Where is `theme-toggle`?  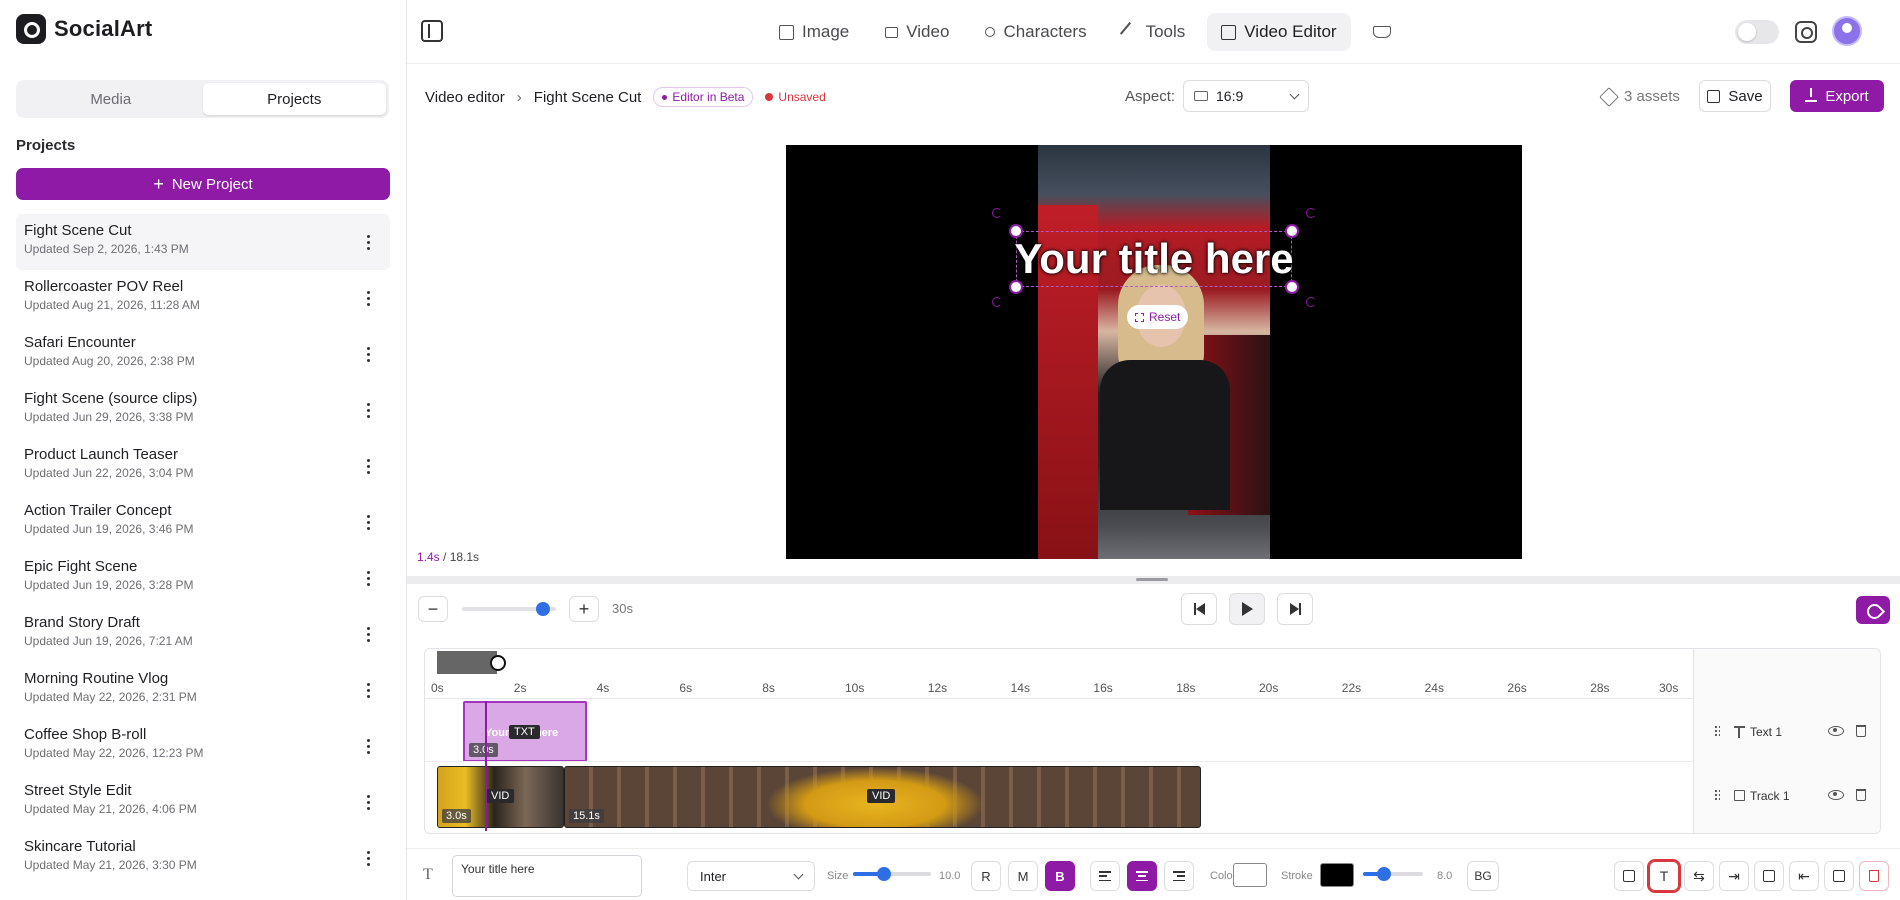 theme-toggle is located at coordinates (1757, 32).